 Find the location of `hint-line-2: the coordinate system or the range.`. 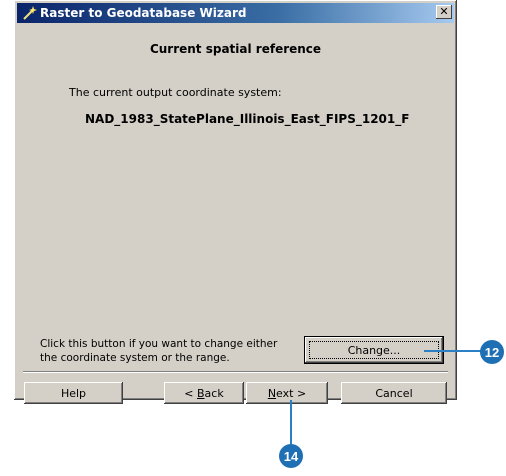

hint-line-2: the coordinate system or the range. is located at coordinates (135, 358).